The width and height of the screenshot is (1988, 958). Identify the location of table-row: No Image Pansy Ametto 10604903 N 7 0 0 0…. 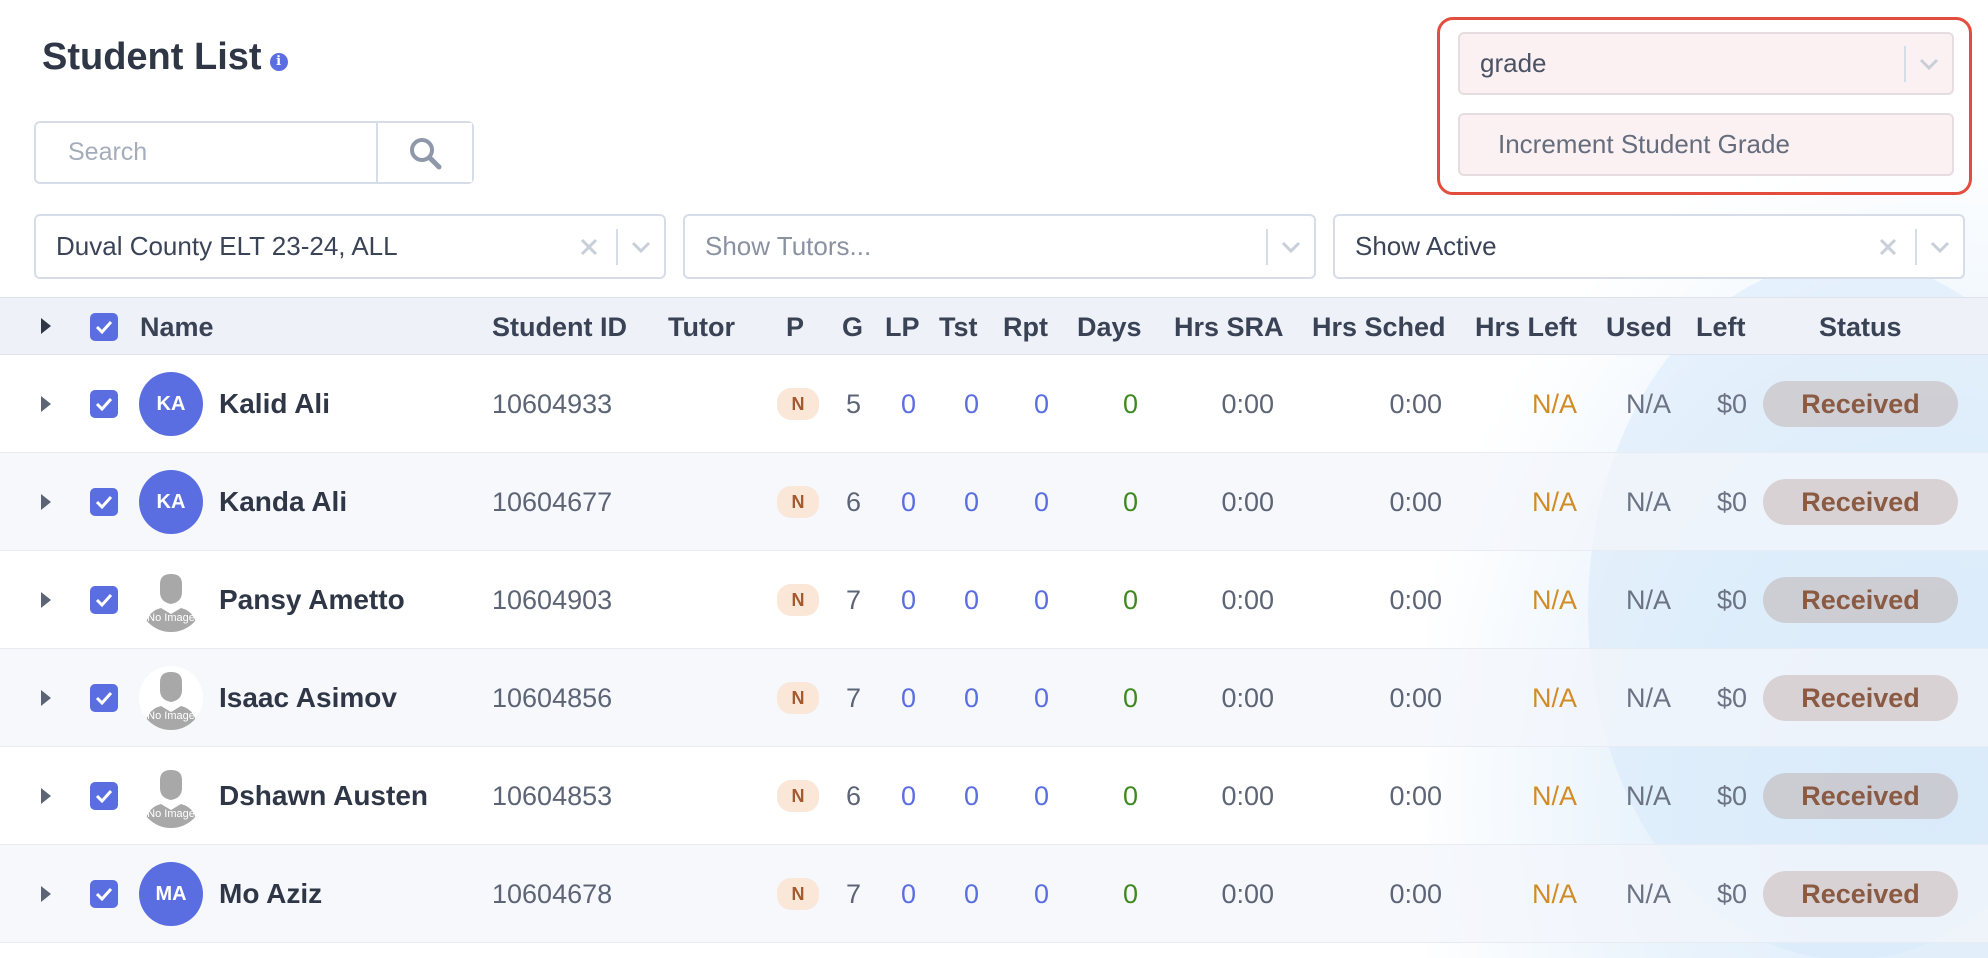
(994, 600).